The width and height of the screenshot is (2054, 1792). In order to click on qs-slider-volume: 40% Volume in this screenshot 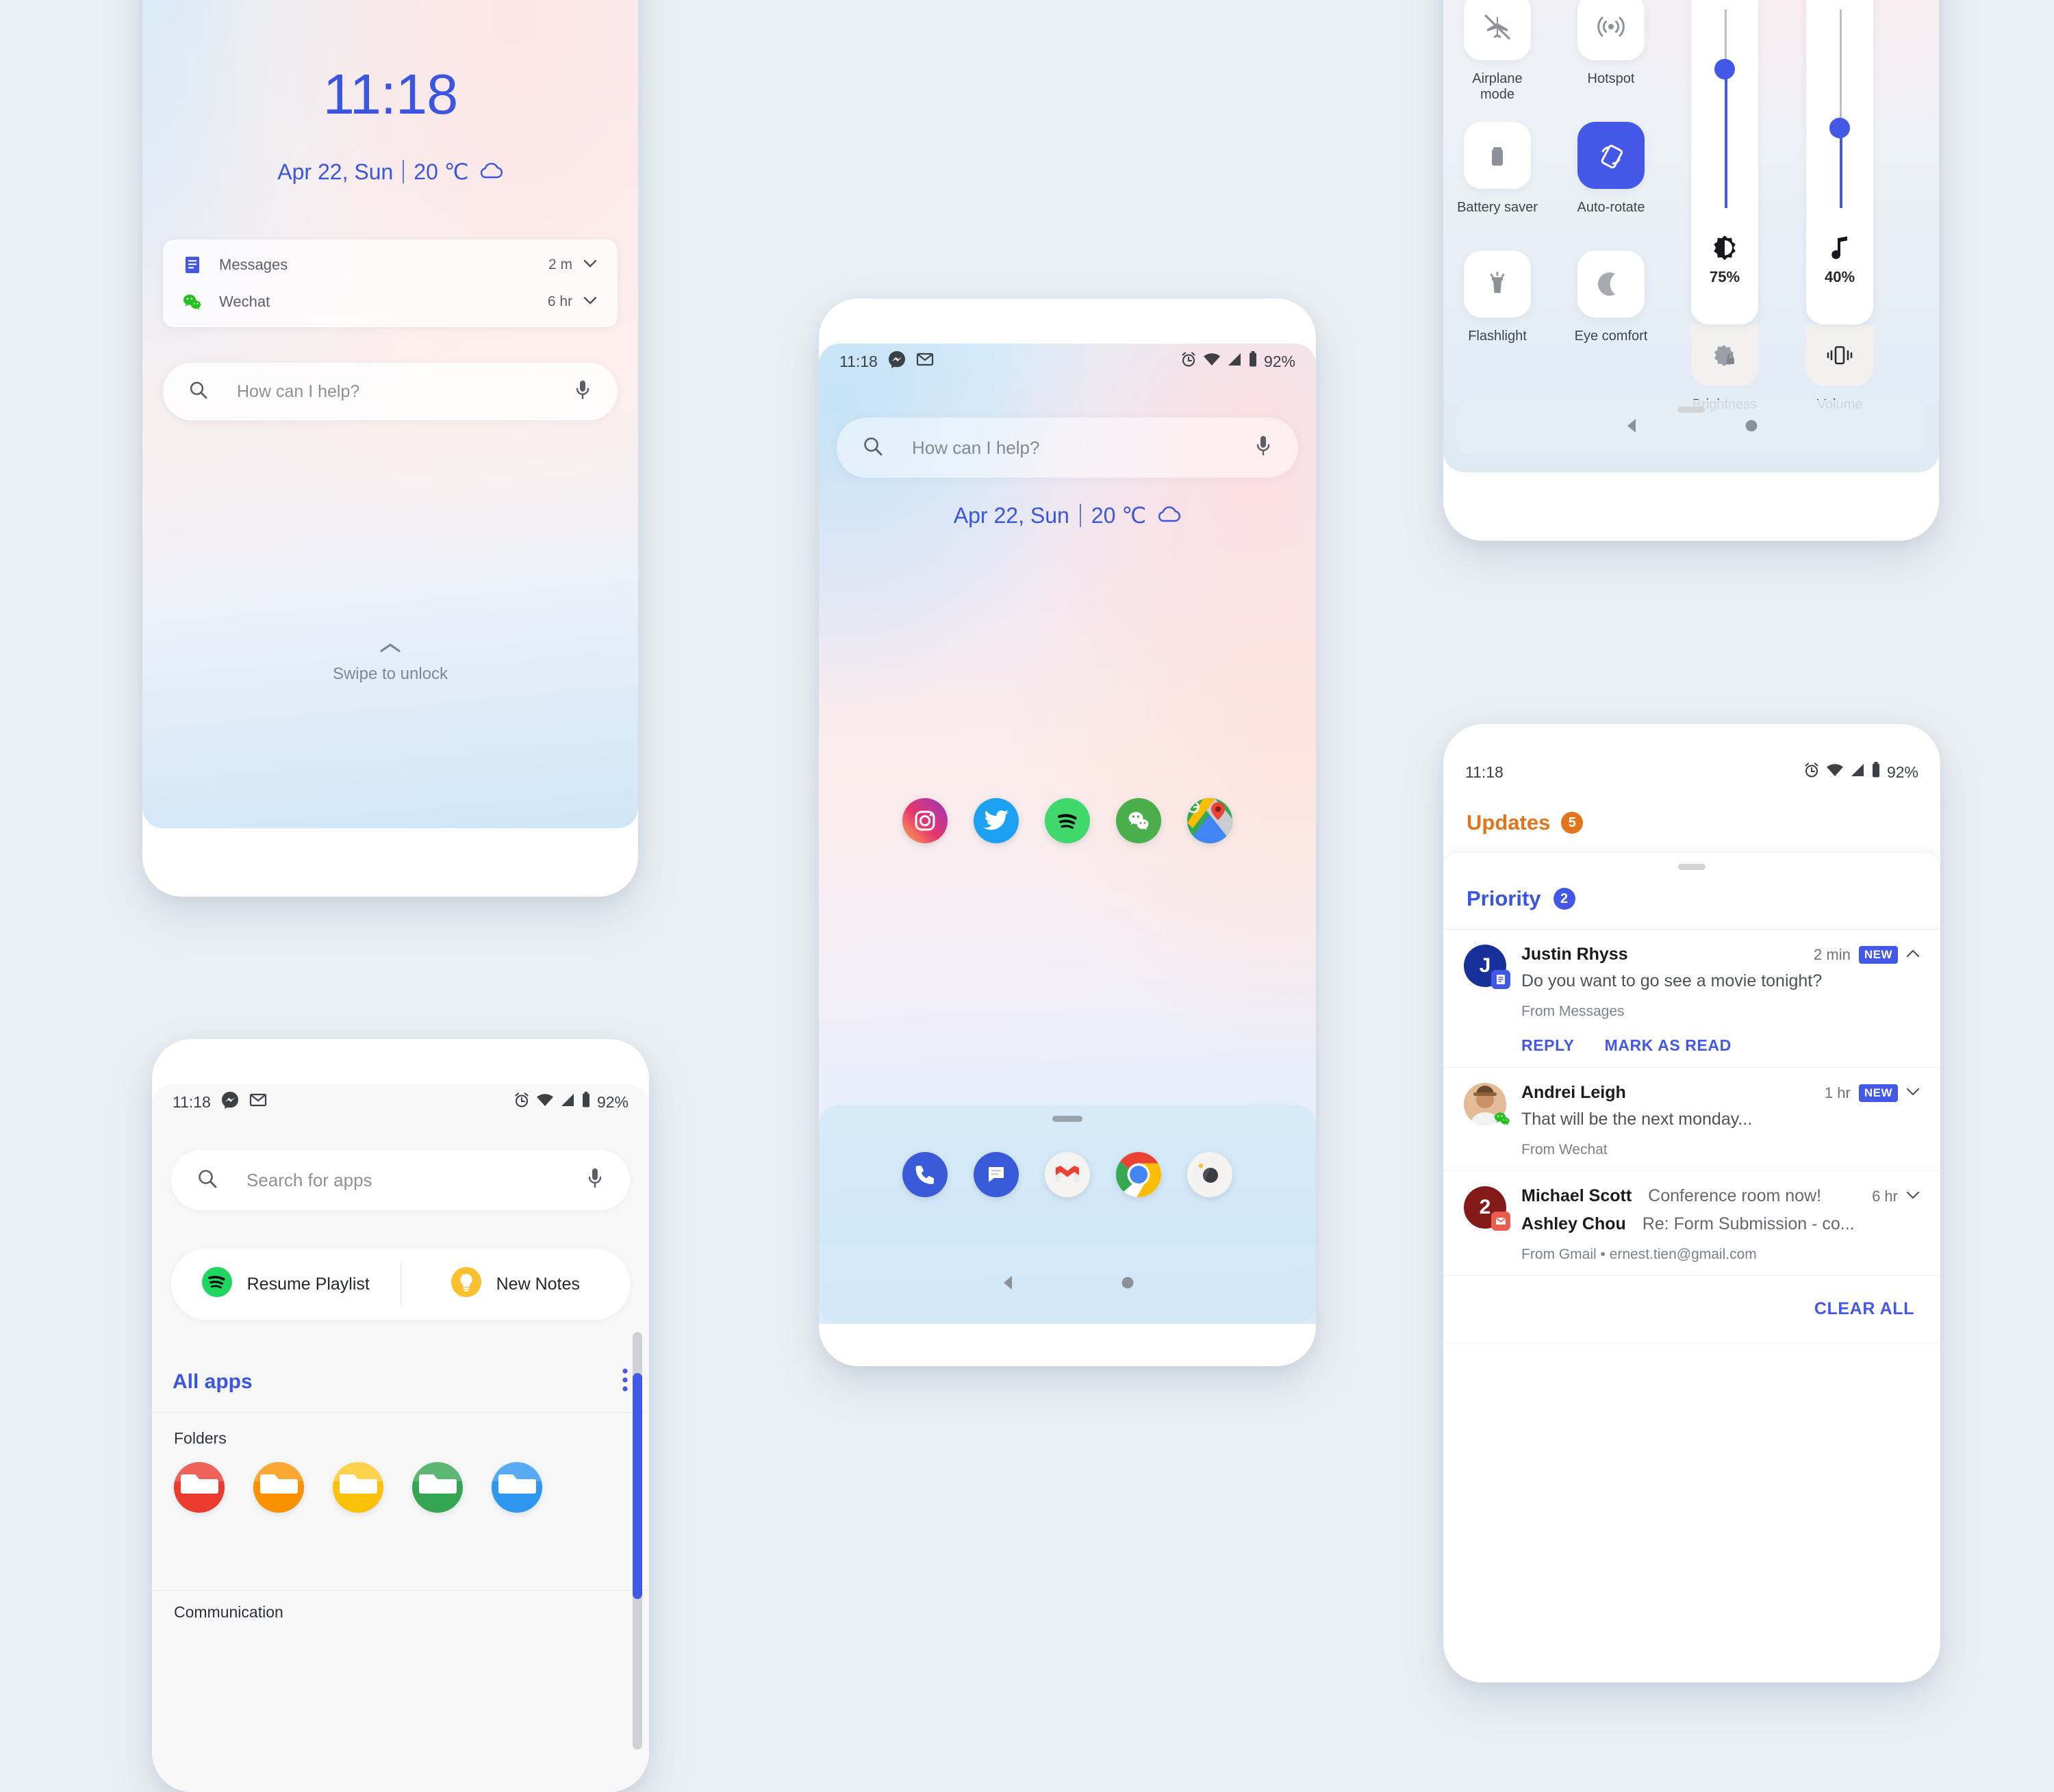, I will do `click(1843, 206)`.